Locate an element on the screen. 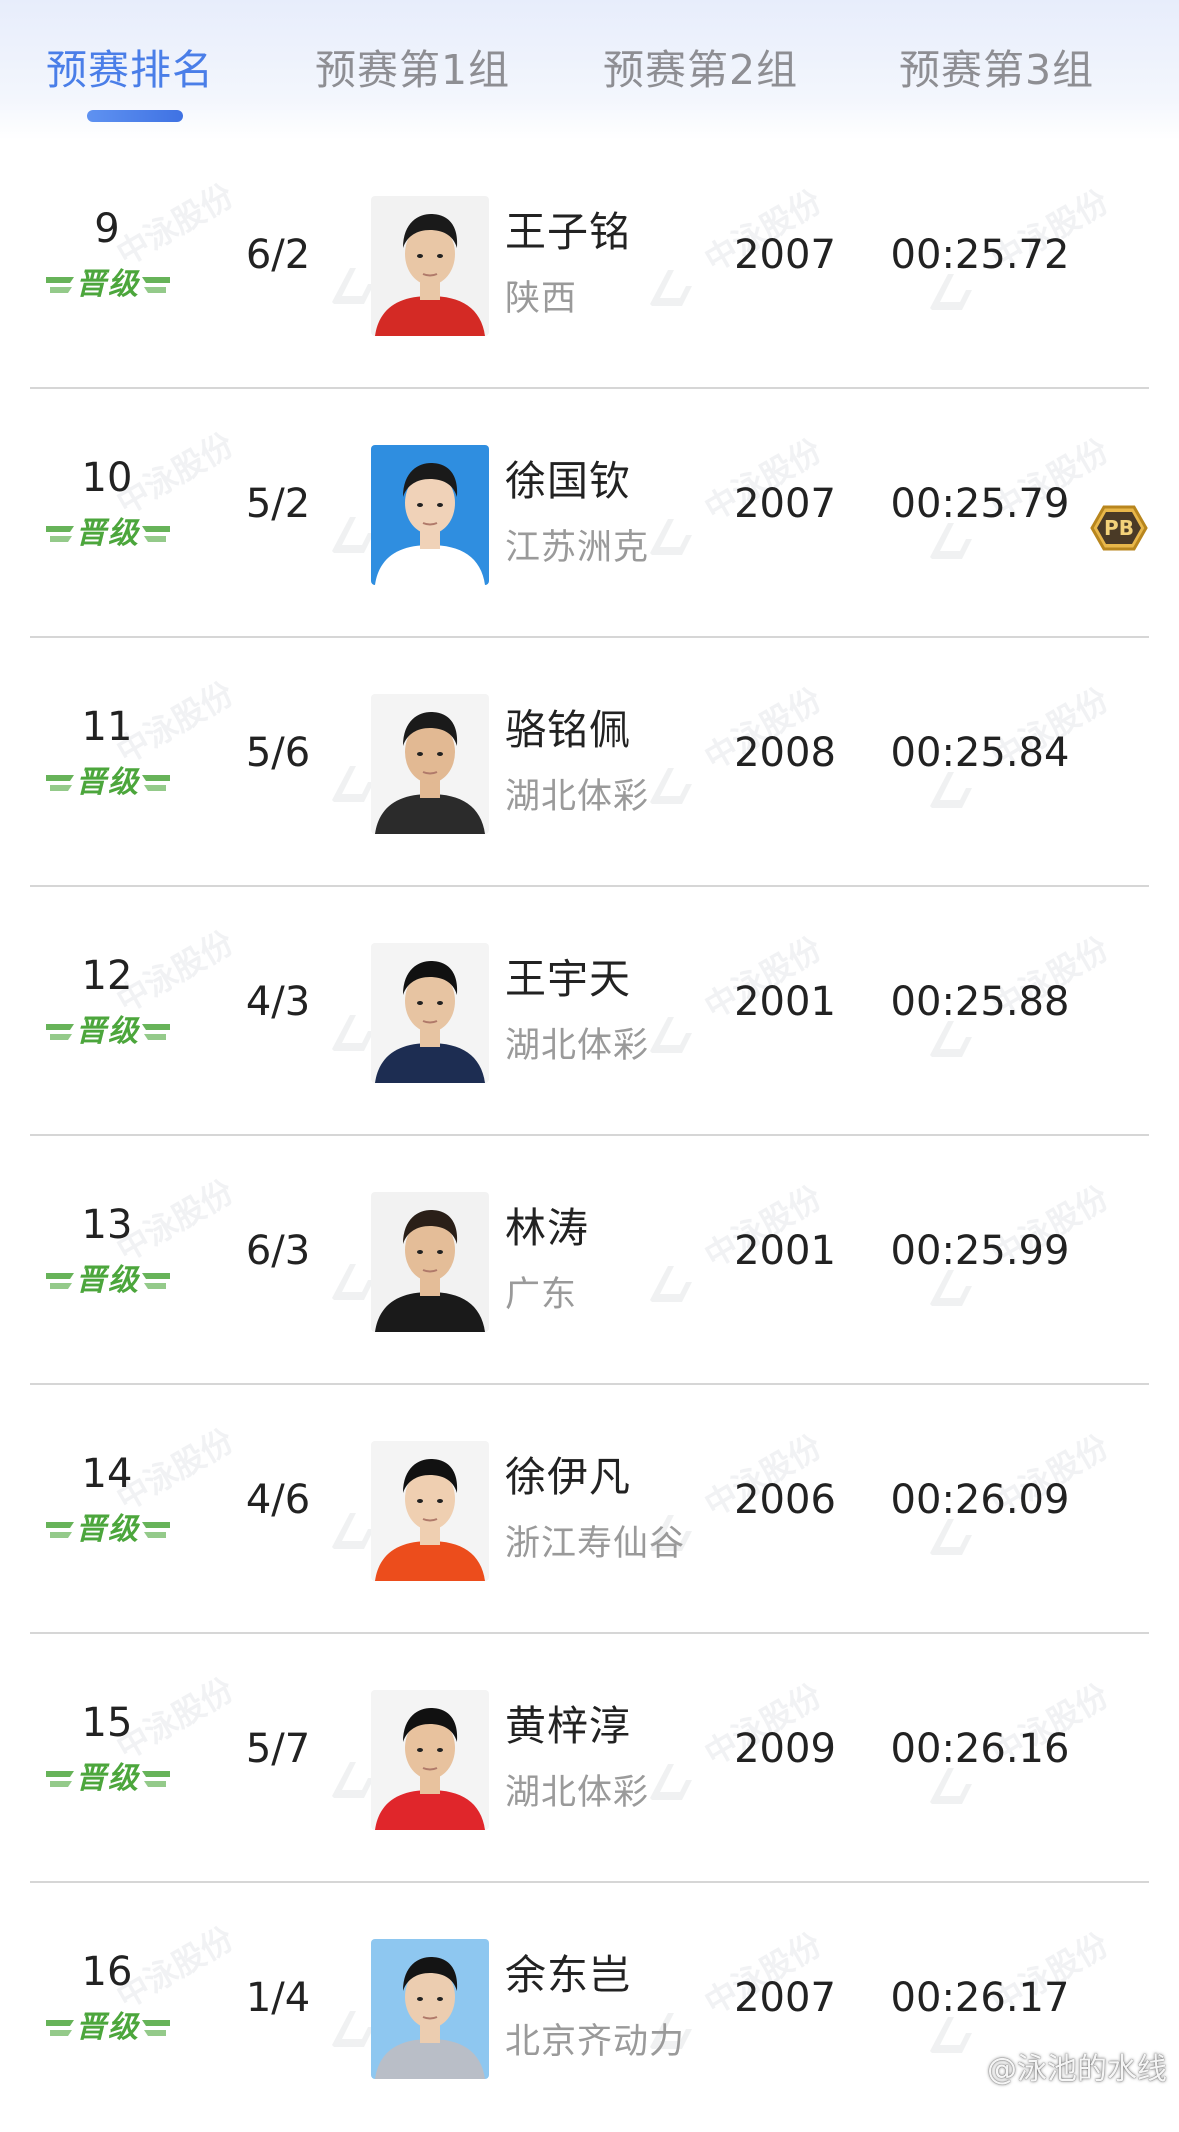  rank: 16 is located at coordinates (107, 1972).